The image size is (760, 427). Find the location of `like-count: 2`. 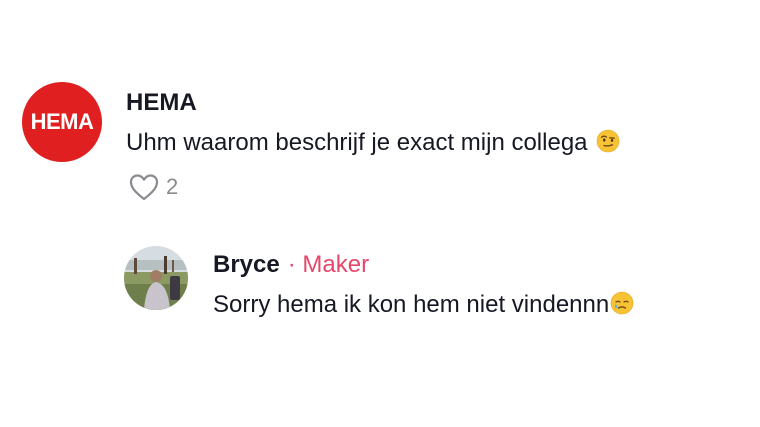

like-count: 2 is located at coordinates (172, 186).